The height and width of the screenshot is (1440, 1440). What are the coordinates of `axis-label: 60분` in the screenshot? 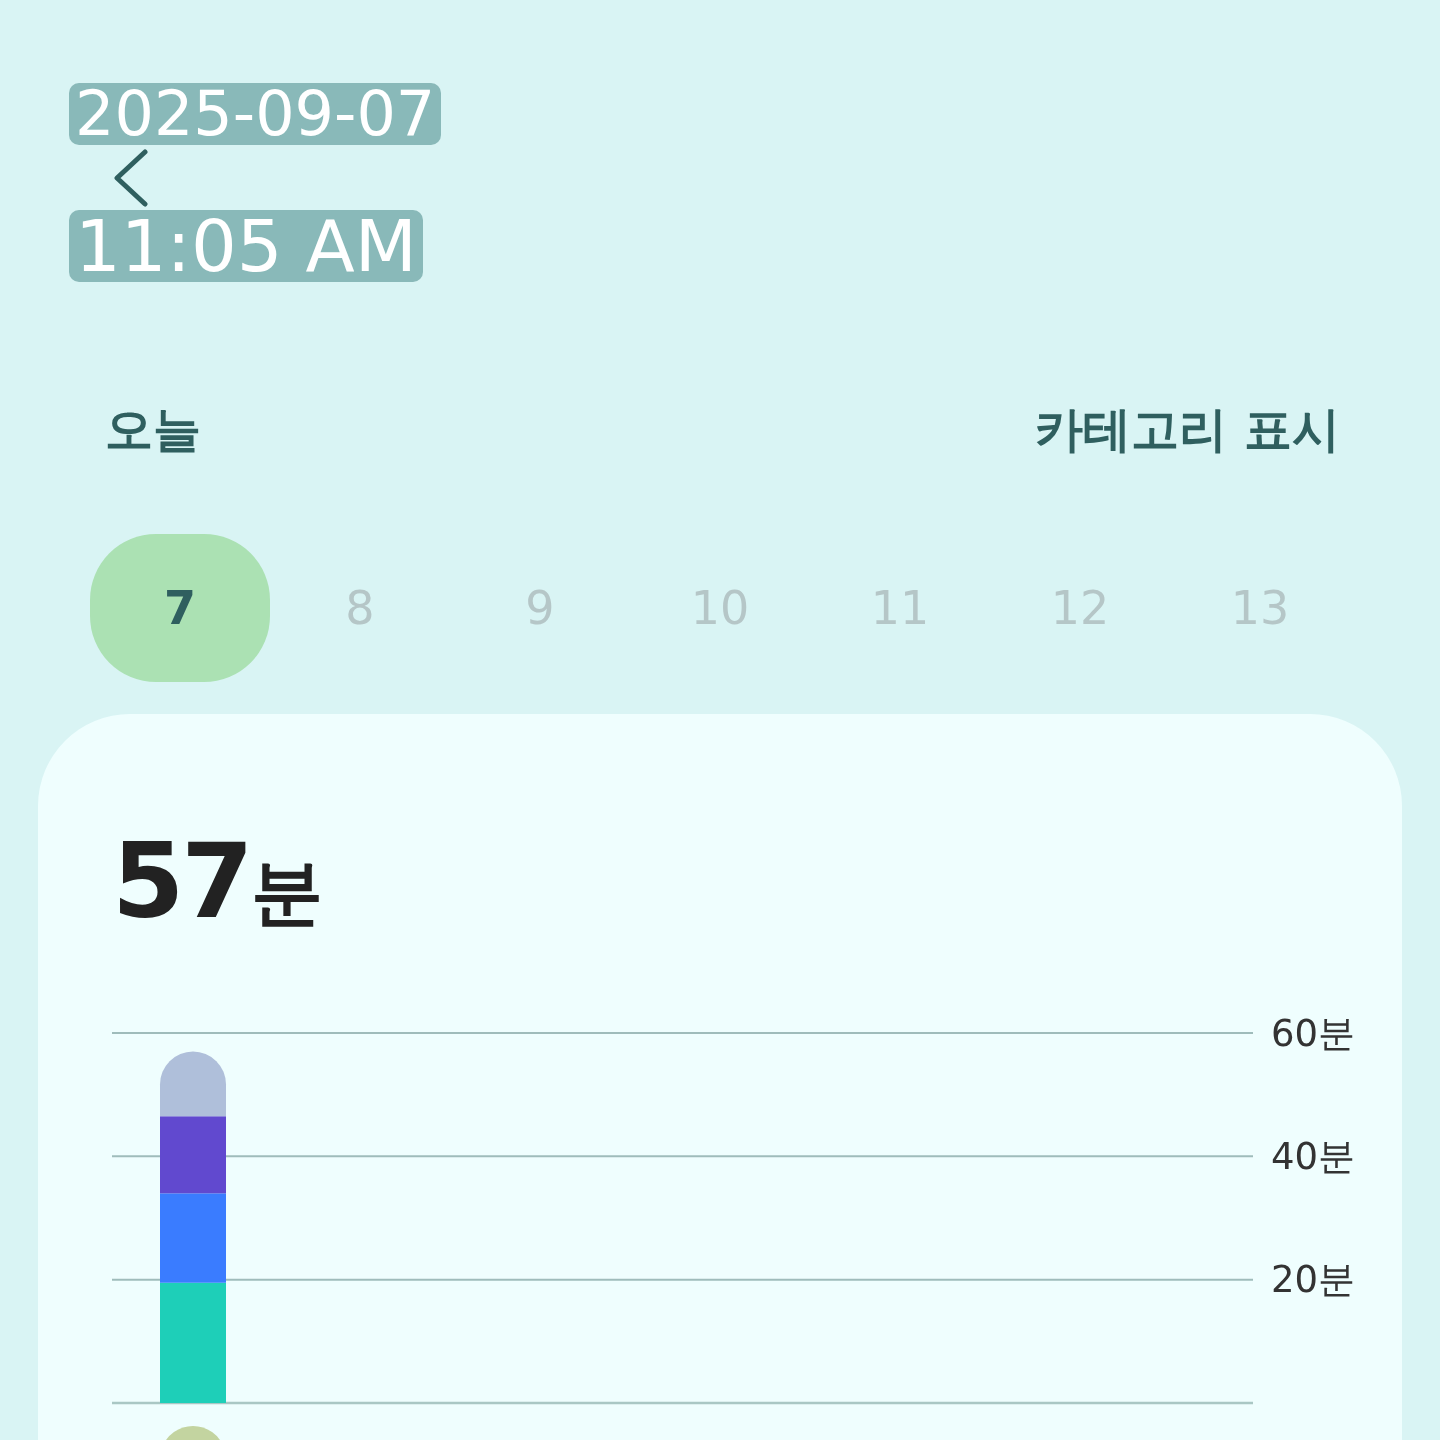 It's located at (1313, 1033).